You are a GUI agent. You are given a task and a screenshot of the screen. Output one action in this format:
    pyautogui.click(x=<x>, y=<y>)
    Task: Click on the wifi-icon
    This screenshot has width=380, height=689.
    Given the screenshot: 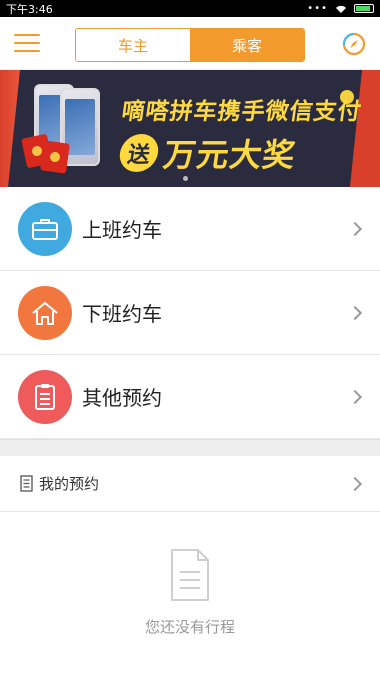 What is the action you would take?
    pyautogui.click(x=341, y=9)
    